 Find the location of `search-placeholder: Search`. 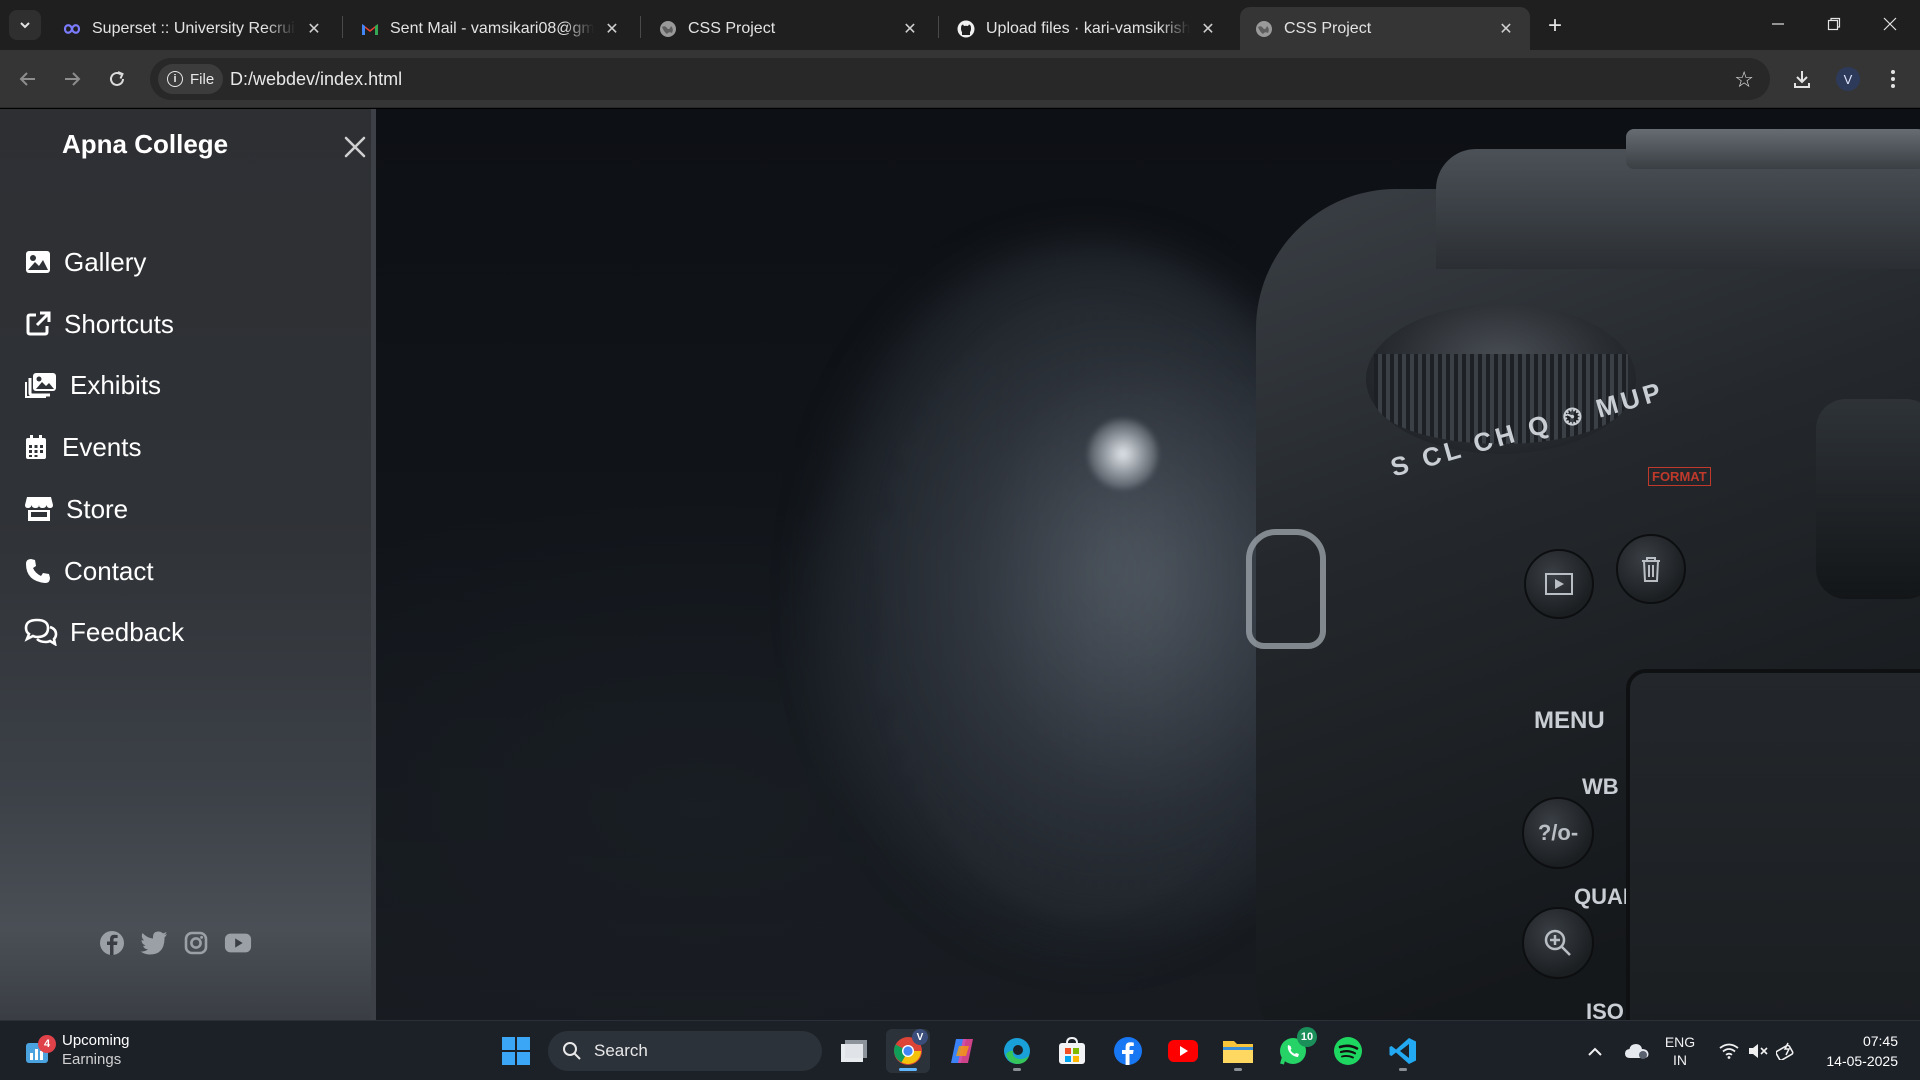

search-placeholder: Search is located at coordinates (621, 1050).